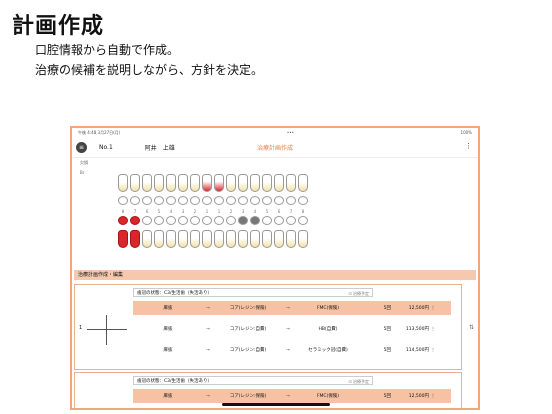  I want to click on step-2: コア(レジン:自費), so click(248, 350).